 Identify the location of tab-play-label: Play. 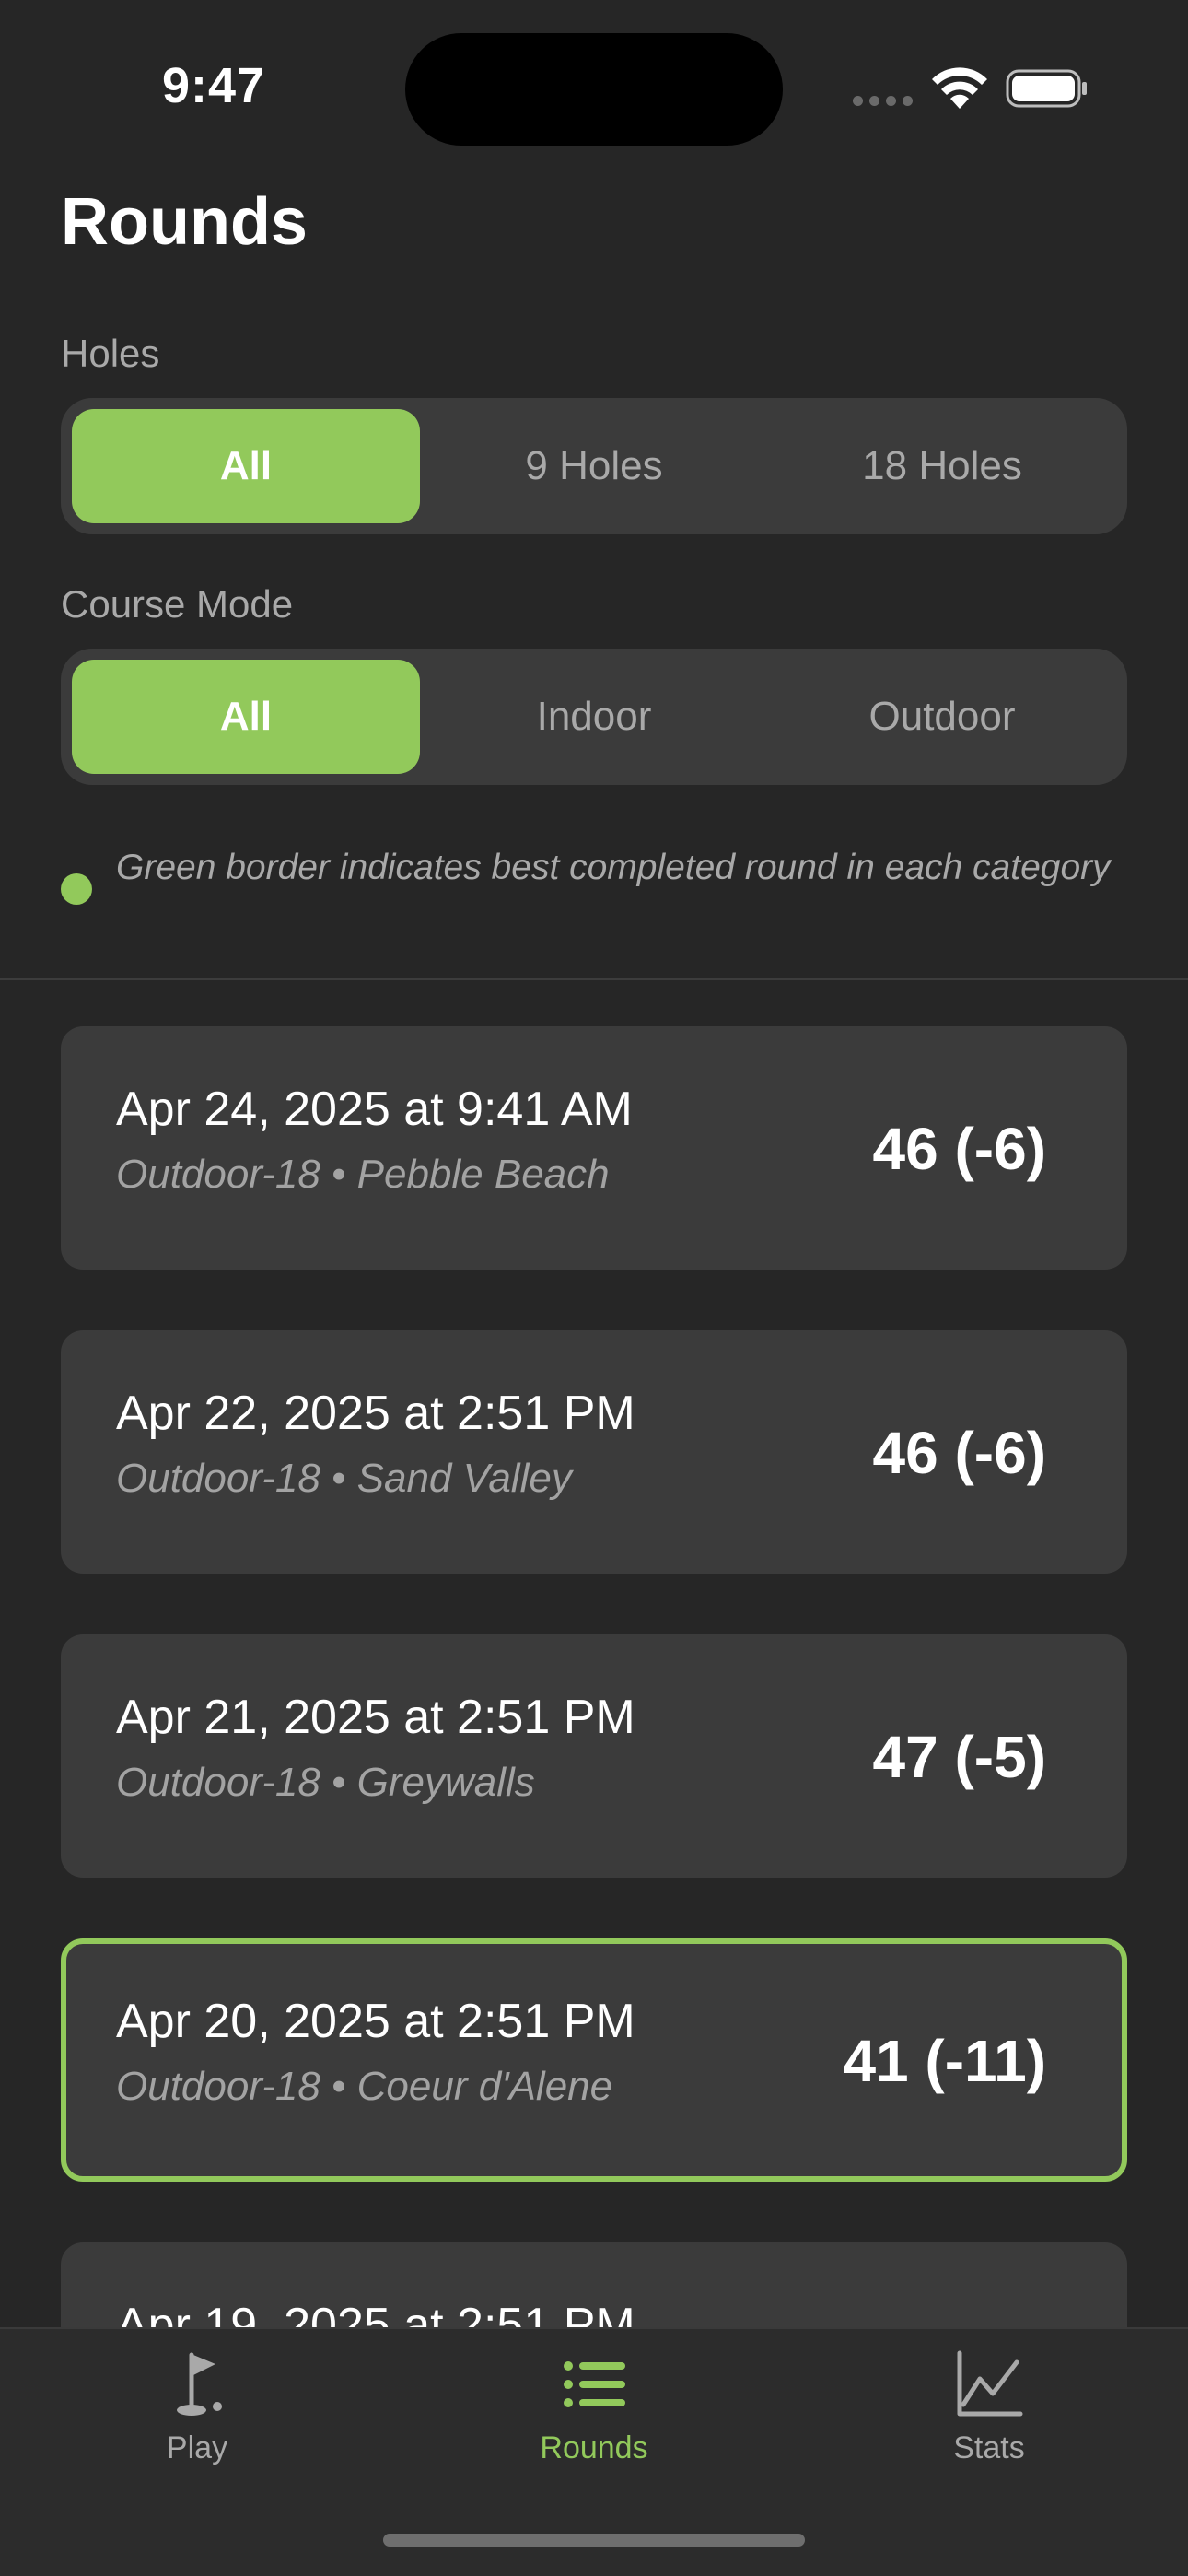
(197, 2447).